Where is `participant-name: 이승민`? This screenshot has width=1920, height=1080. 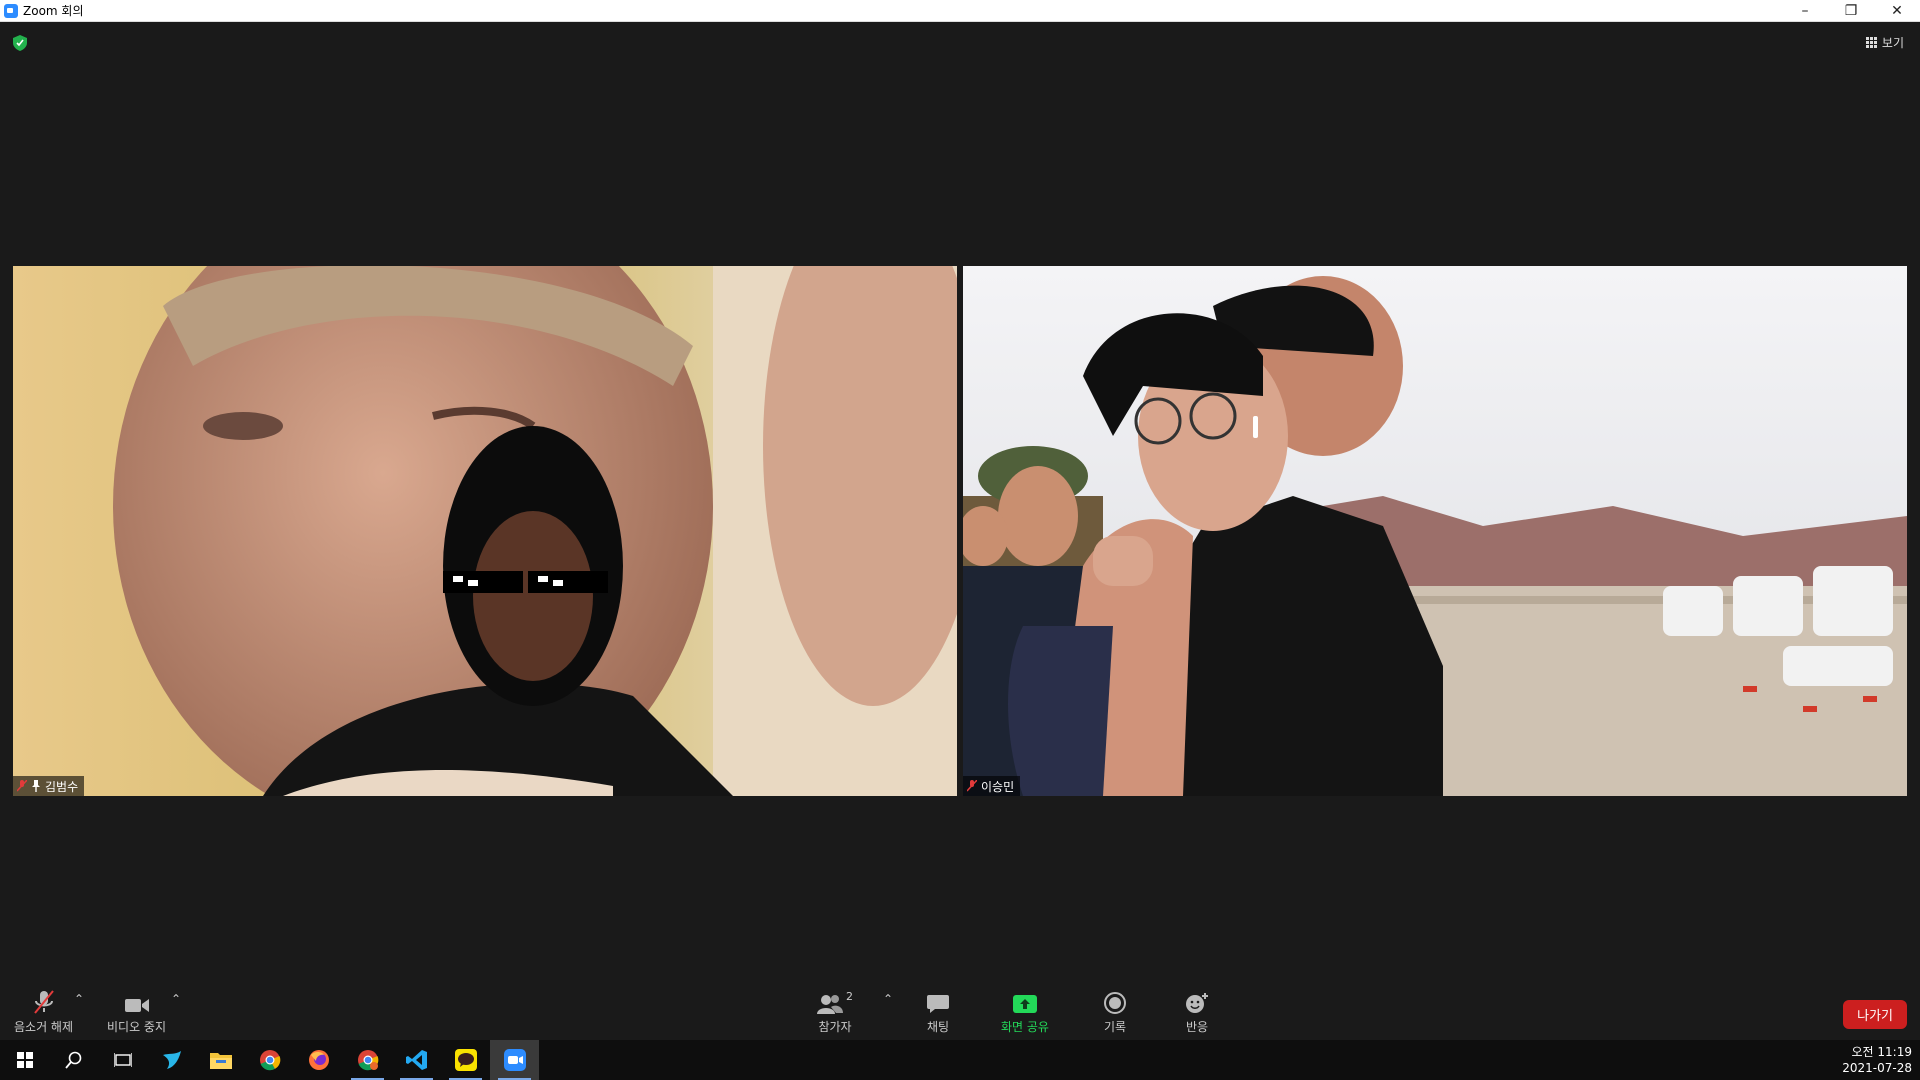
participant-name: 이승민 is located at coordinates (998, 786).